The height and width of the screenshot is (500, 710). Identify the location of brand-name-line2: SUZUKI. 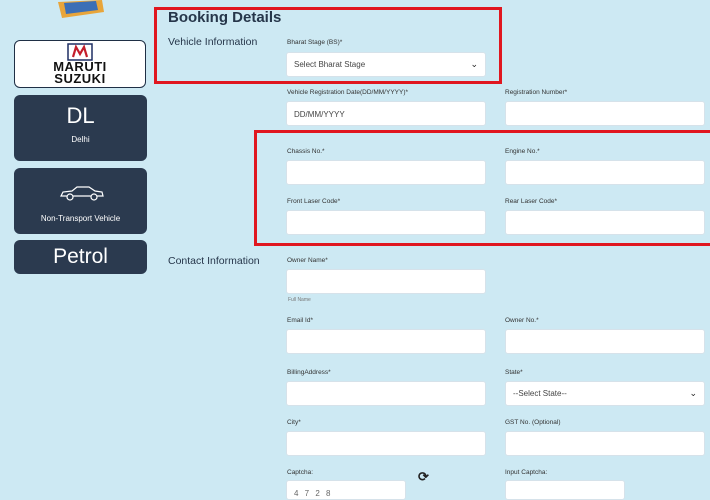
(80, 78).